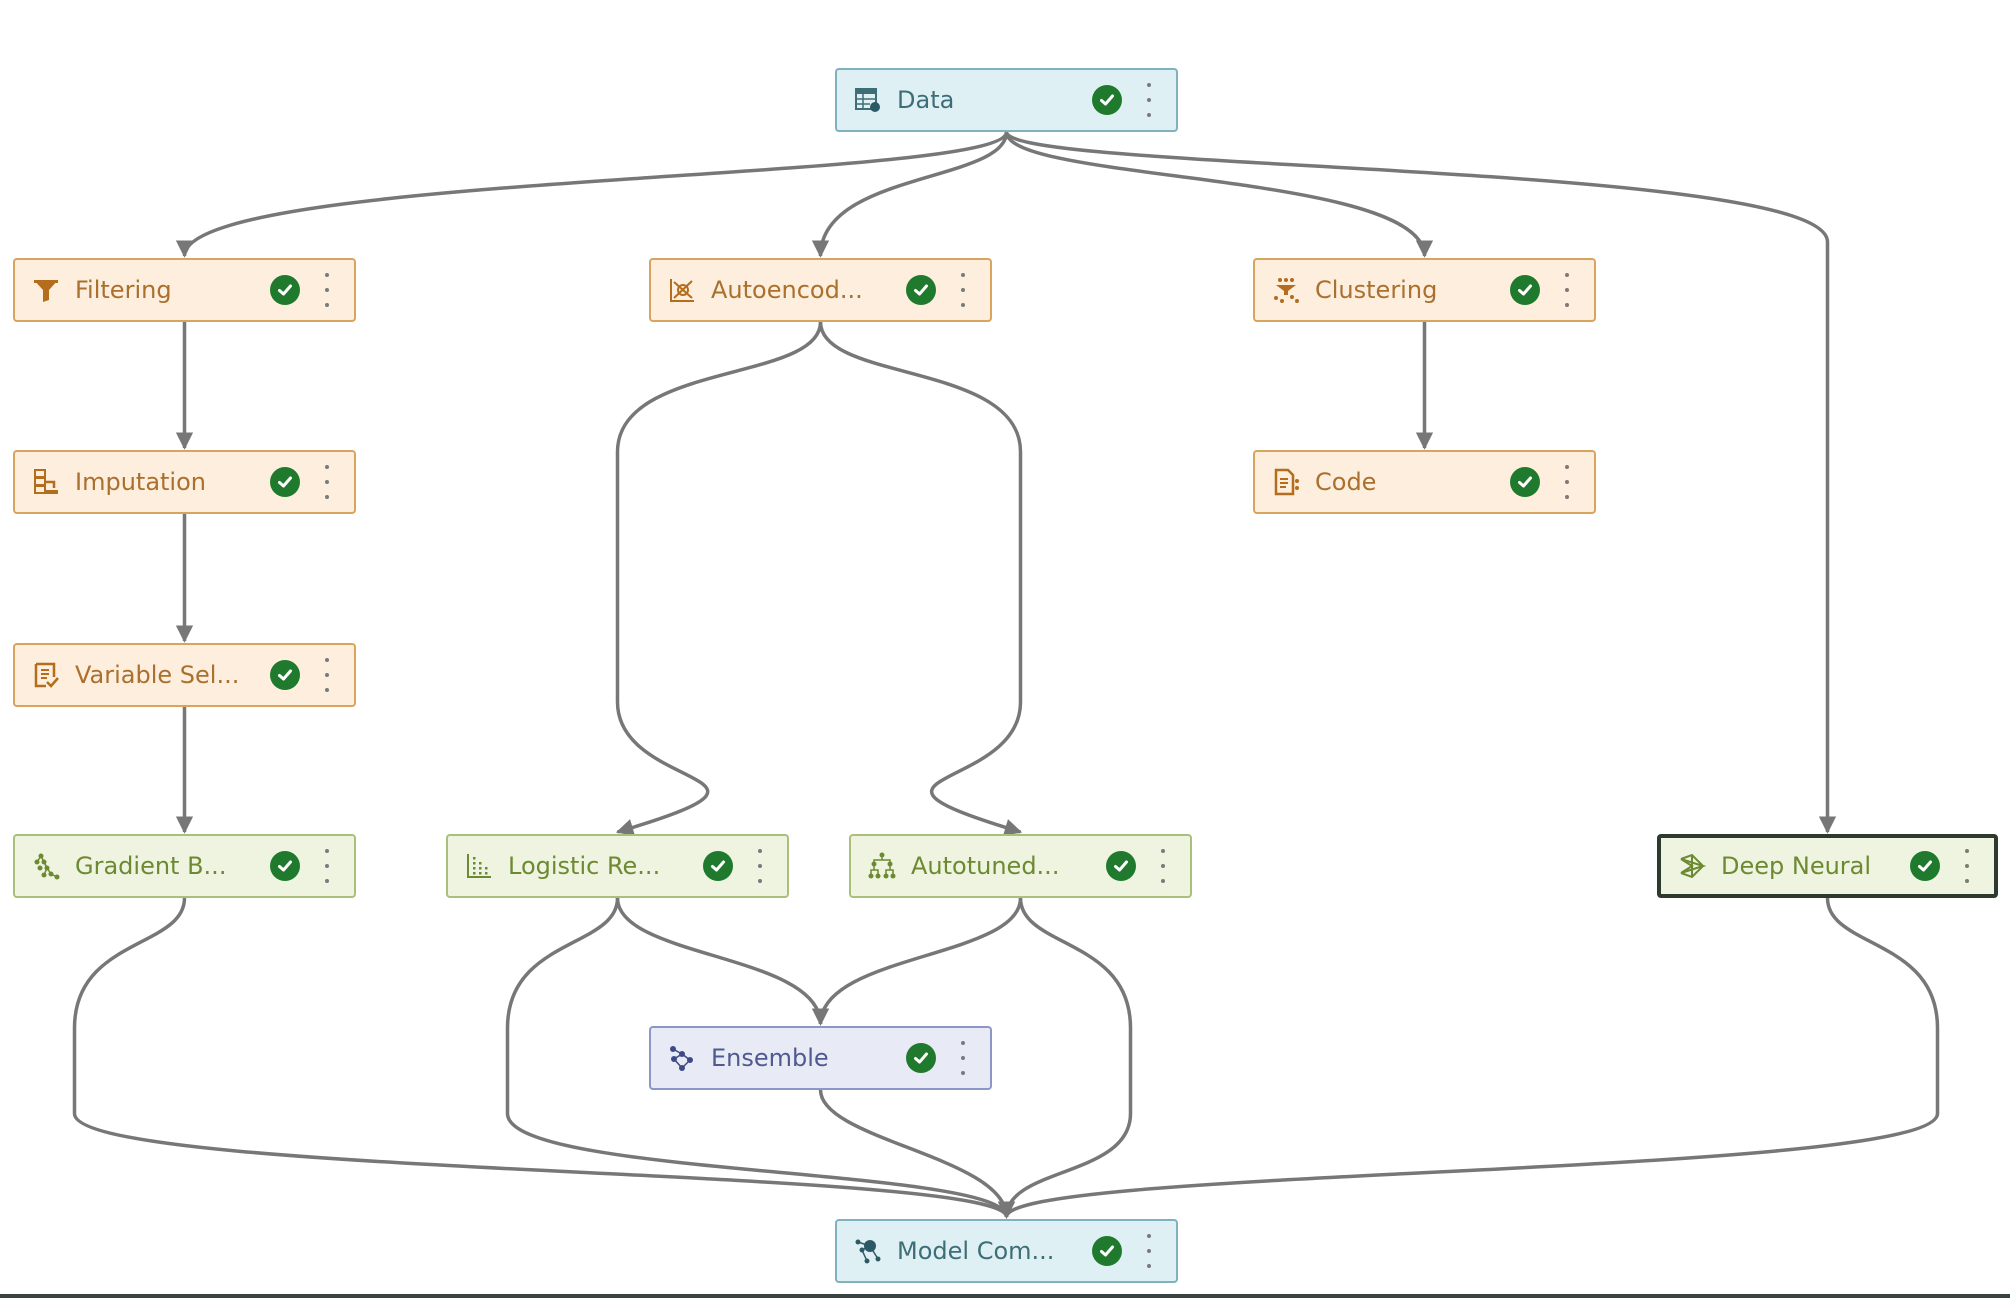  I want to click on bottom-divider, so click(1005, 1296).